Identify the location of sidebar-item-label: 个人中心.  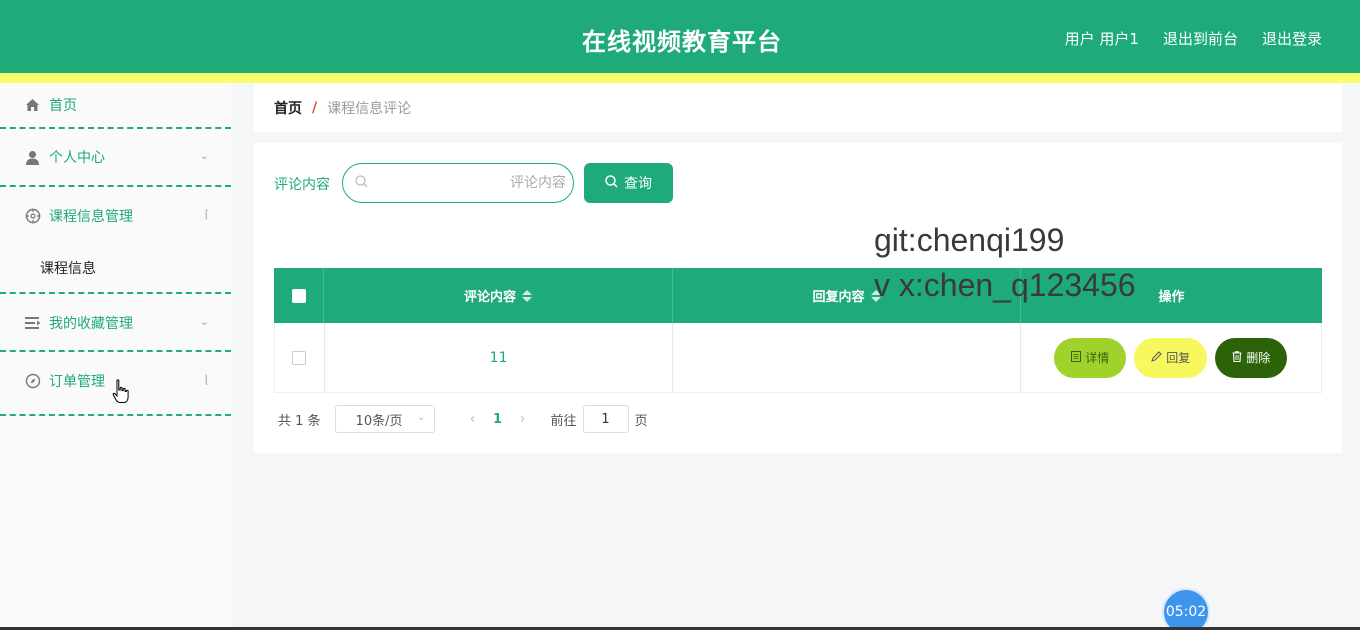
(77, 158).